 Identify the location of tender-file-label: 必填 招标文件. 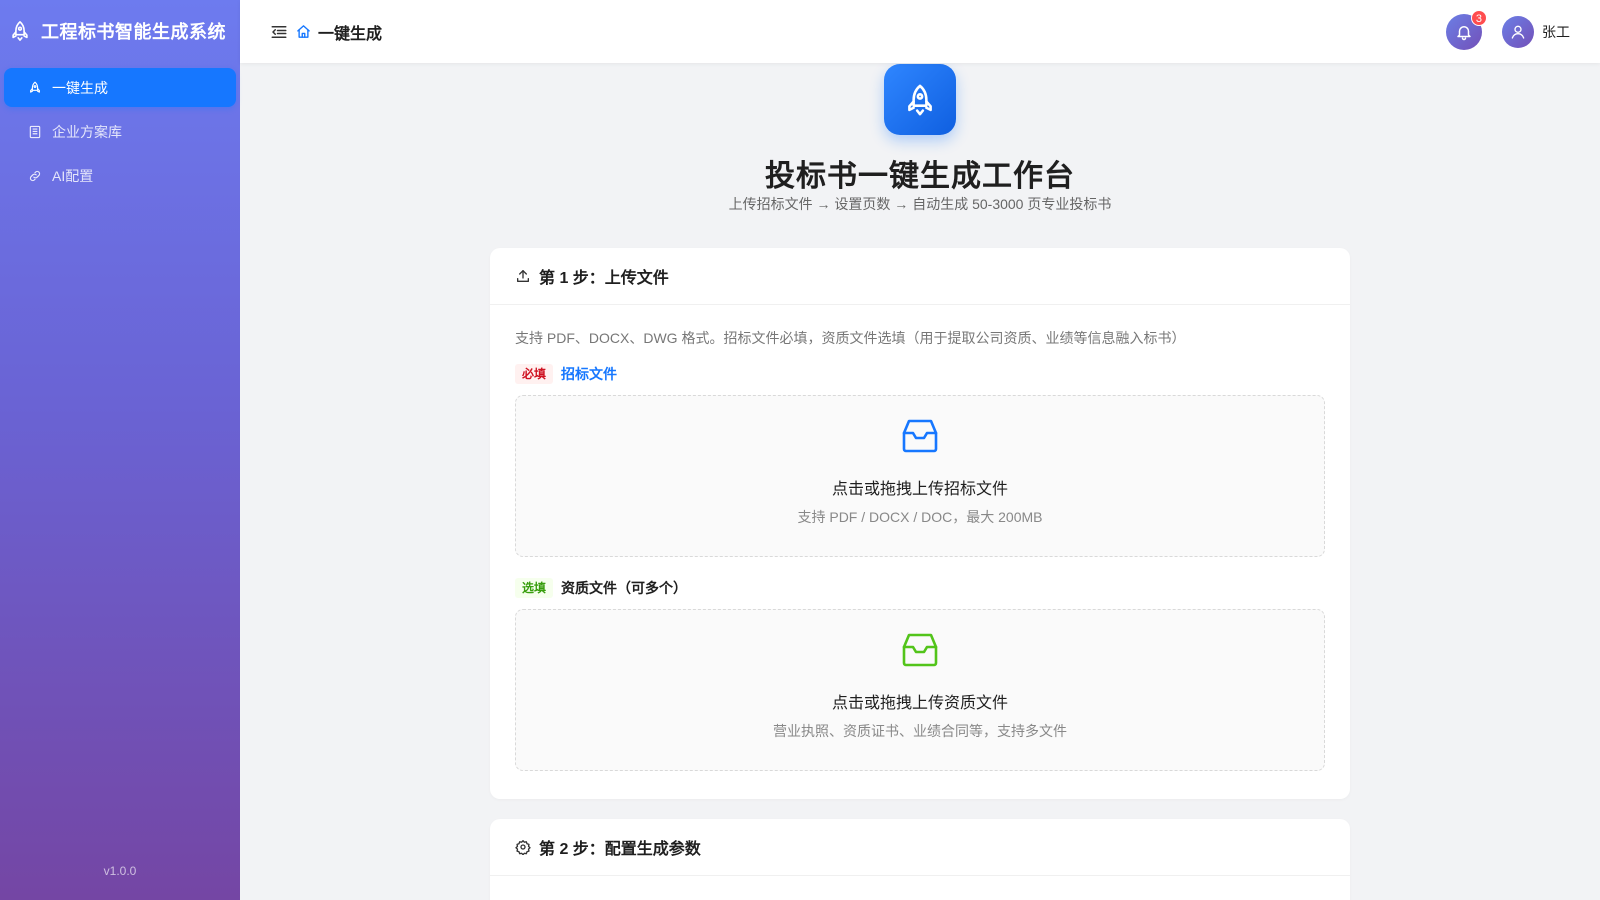
(920, 374).